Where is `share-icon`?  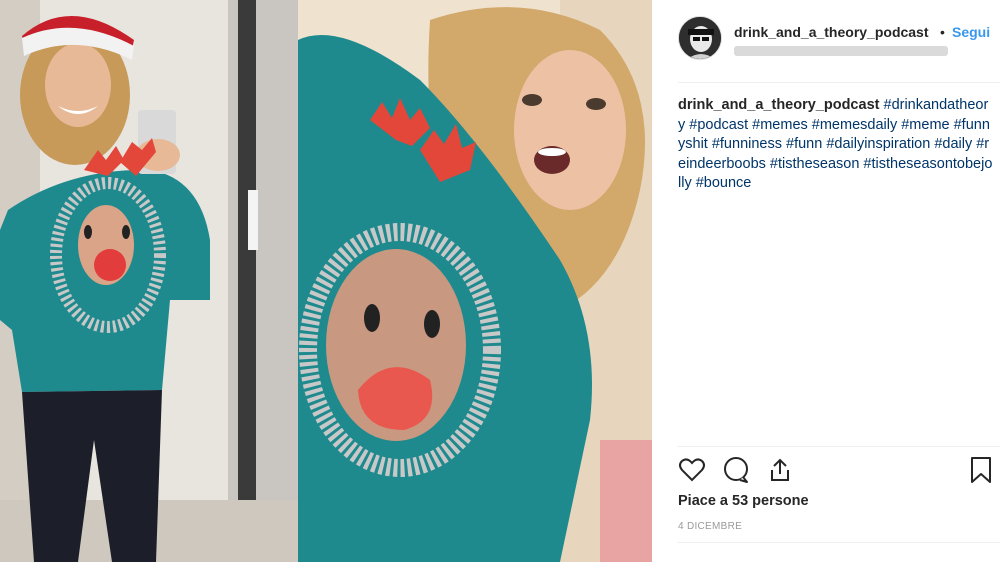 share-icon is located at coordinates (780, 472).